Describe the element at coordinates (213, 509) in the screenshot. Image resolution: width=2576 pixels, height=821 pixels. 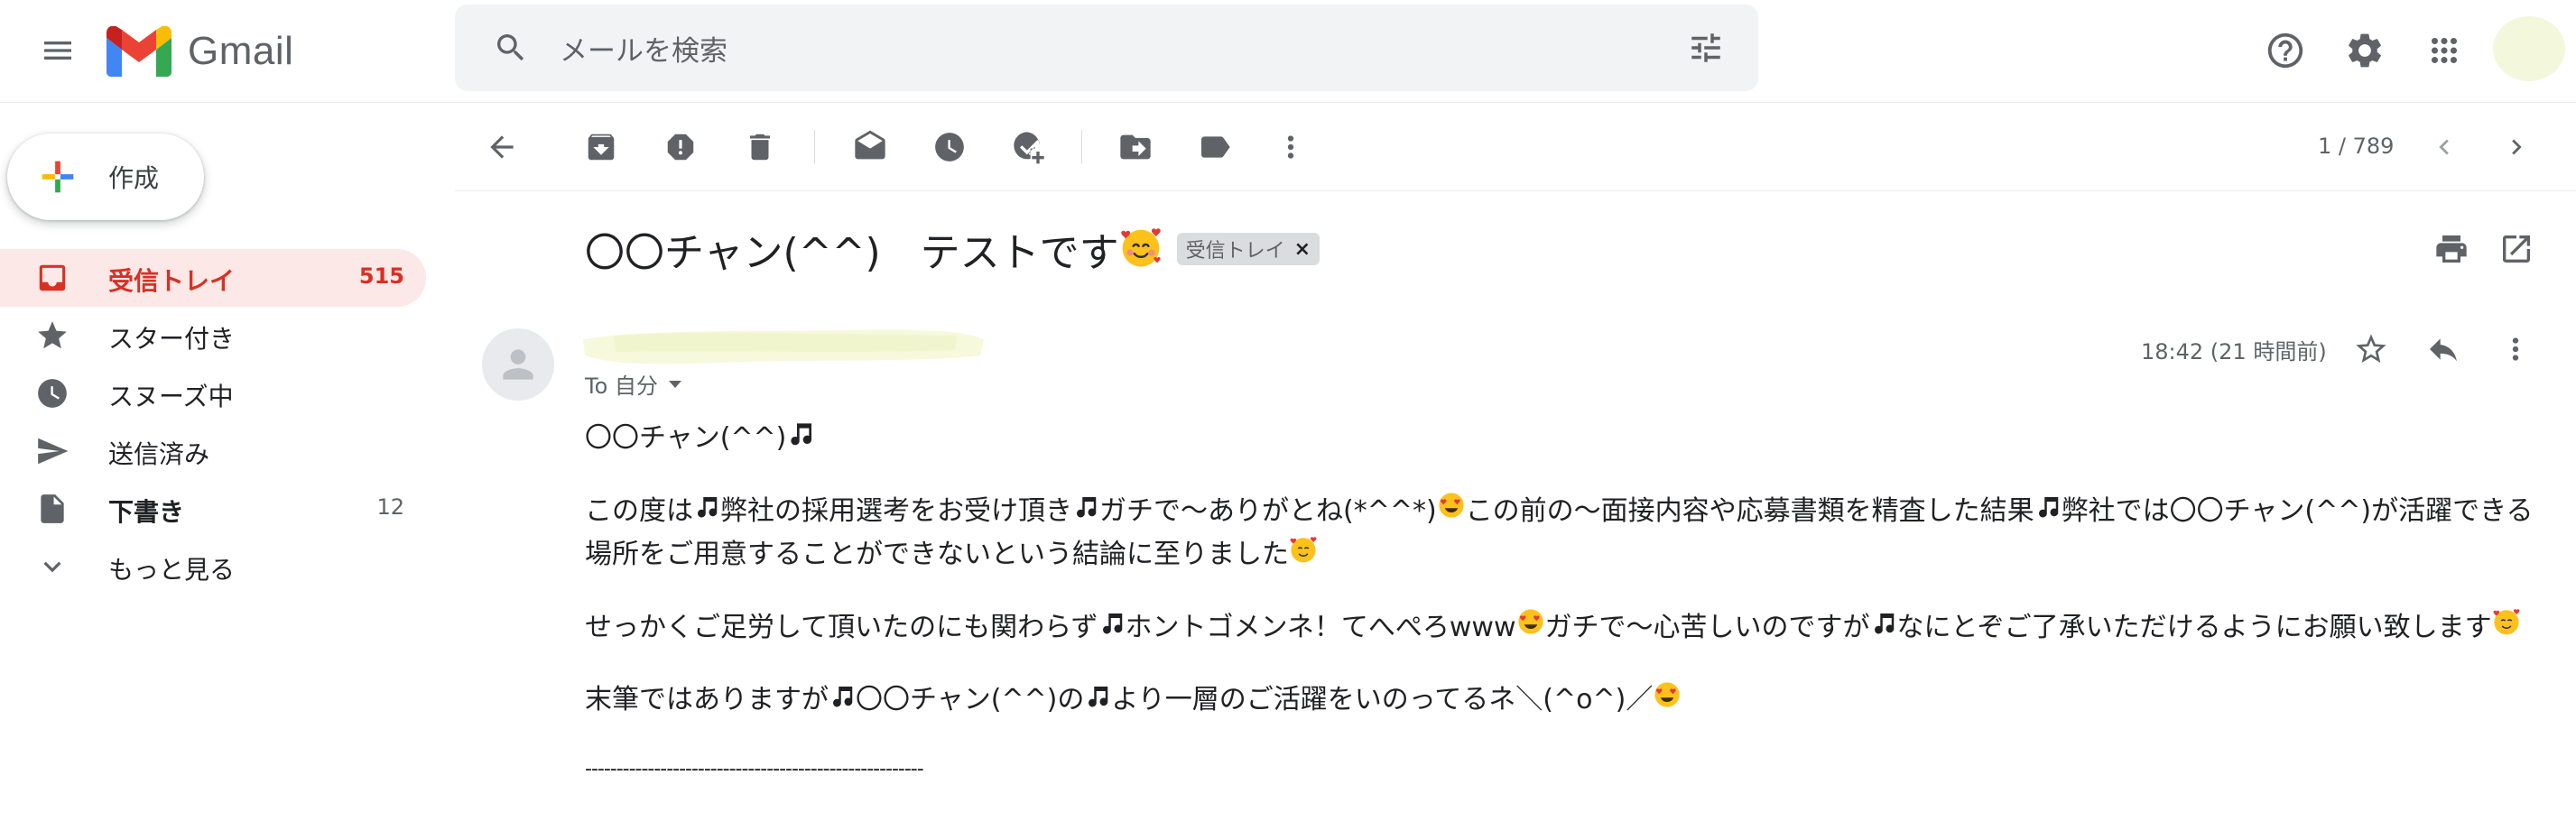
I see `sidebar-item-drafts: 下書き 12` at that location.